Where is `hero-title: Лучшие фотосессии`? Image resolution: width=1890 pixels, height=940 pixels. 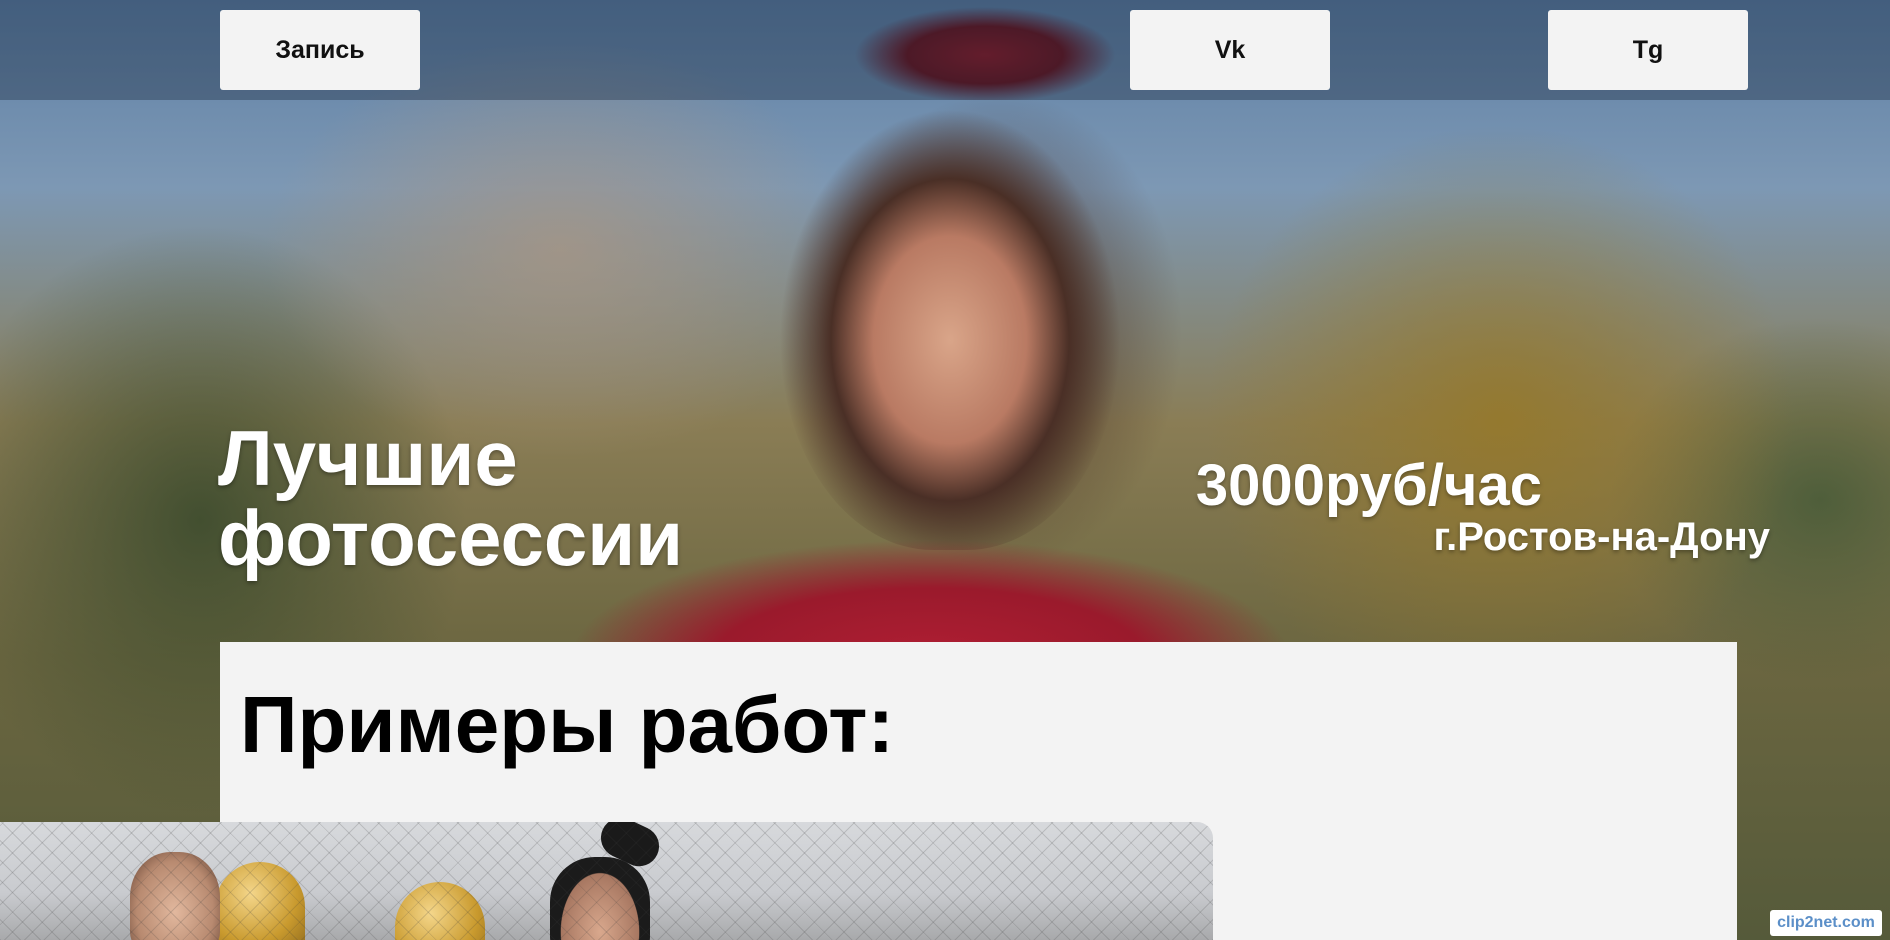
hero-title: Лучшие фотосессии is located at coordinates (528, 498).